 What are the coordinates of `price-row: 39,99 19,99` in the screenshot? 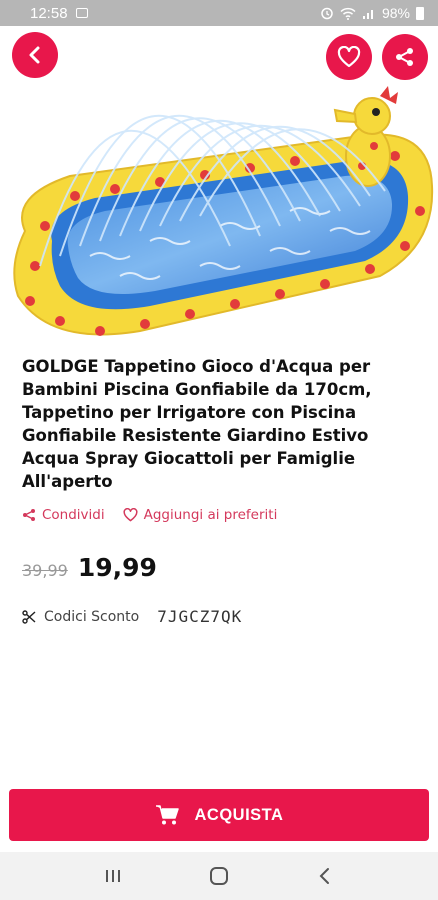 It's located at (89, 567).